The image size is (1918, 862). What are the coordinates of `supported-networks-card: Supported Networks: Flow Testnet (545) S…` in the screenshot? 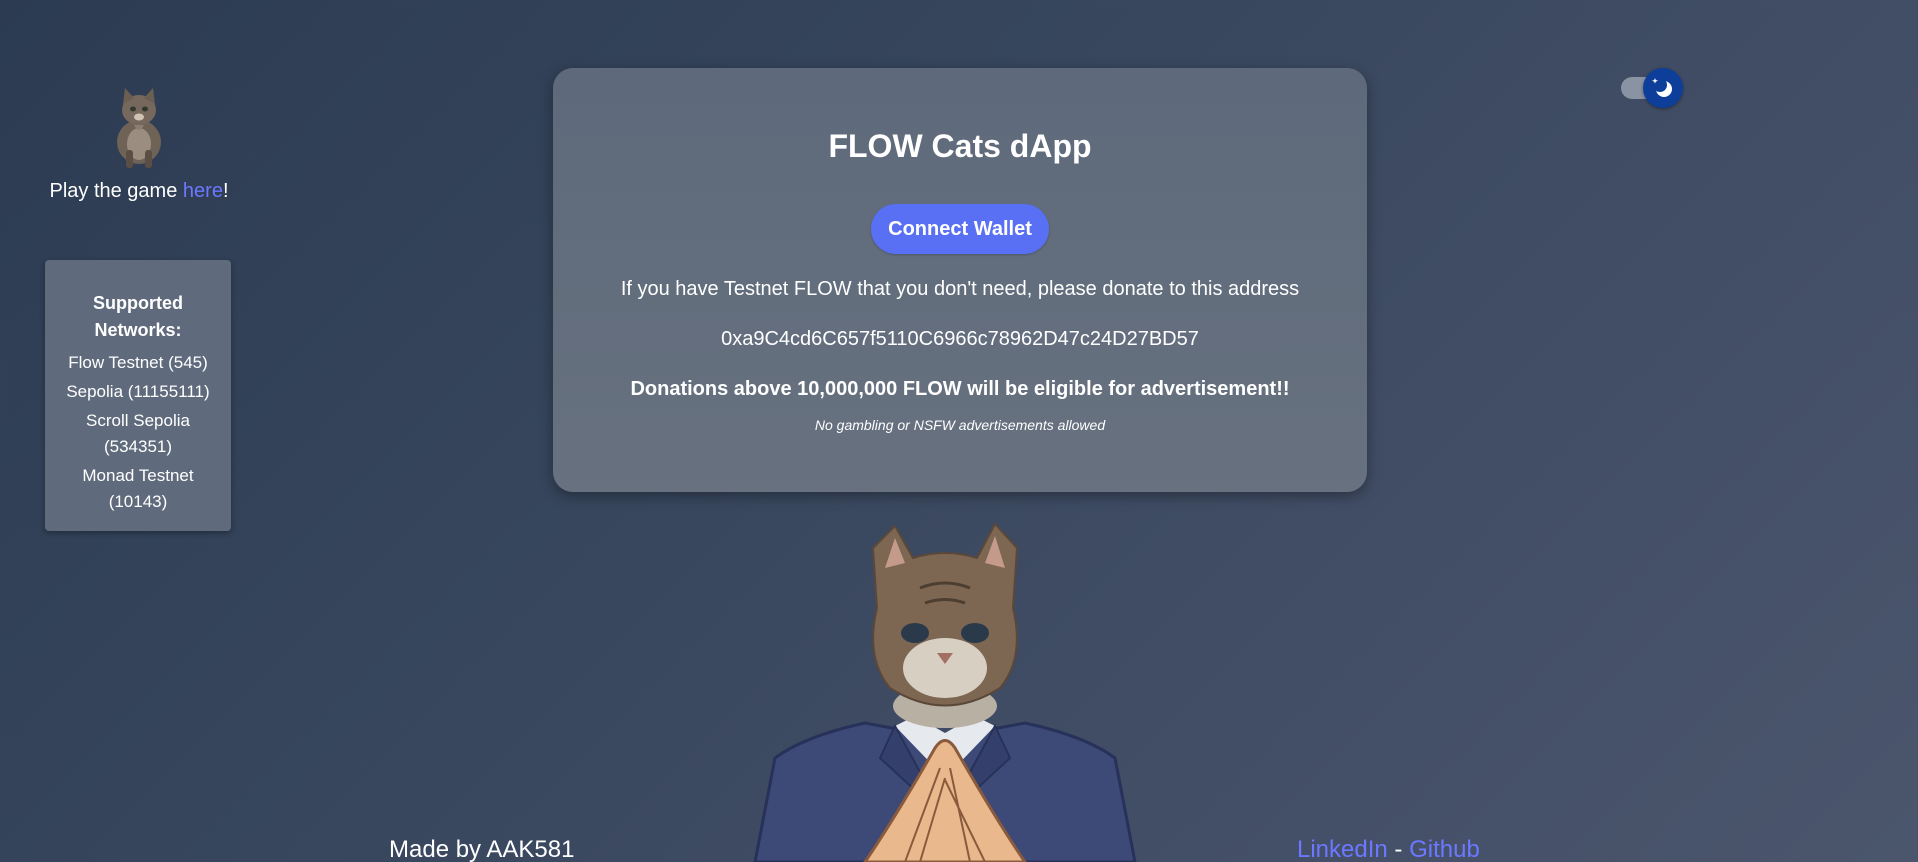 It's located at (138, 395).